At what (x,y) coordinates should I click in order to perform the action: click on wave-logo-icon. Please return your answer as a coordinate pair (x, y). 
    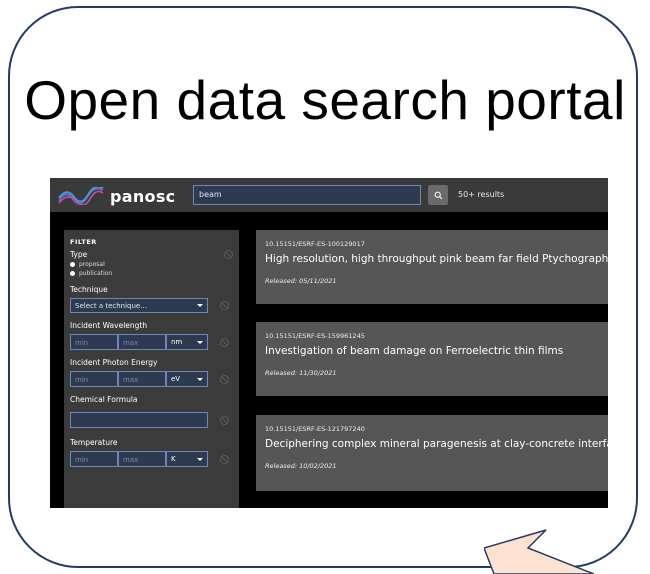
    Looking at the image, I should click on (81, 196).